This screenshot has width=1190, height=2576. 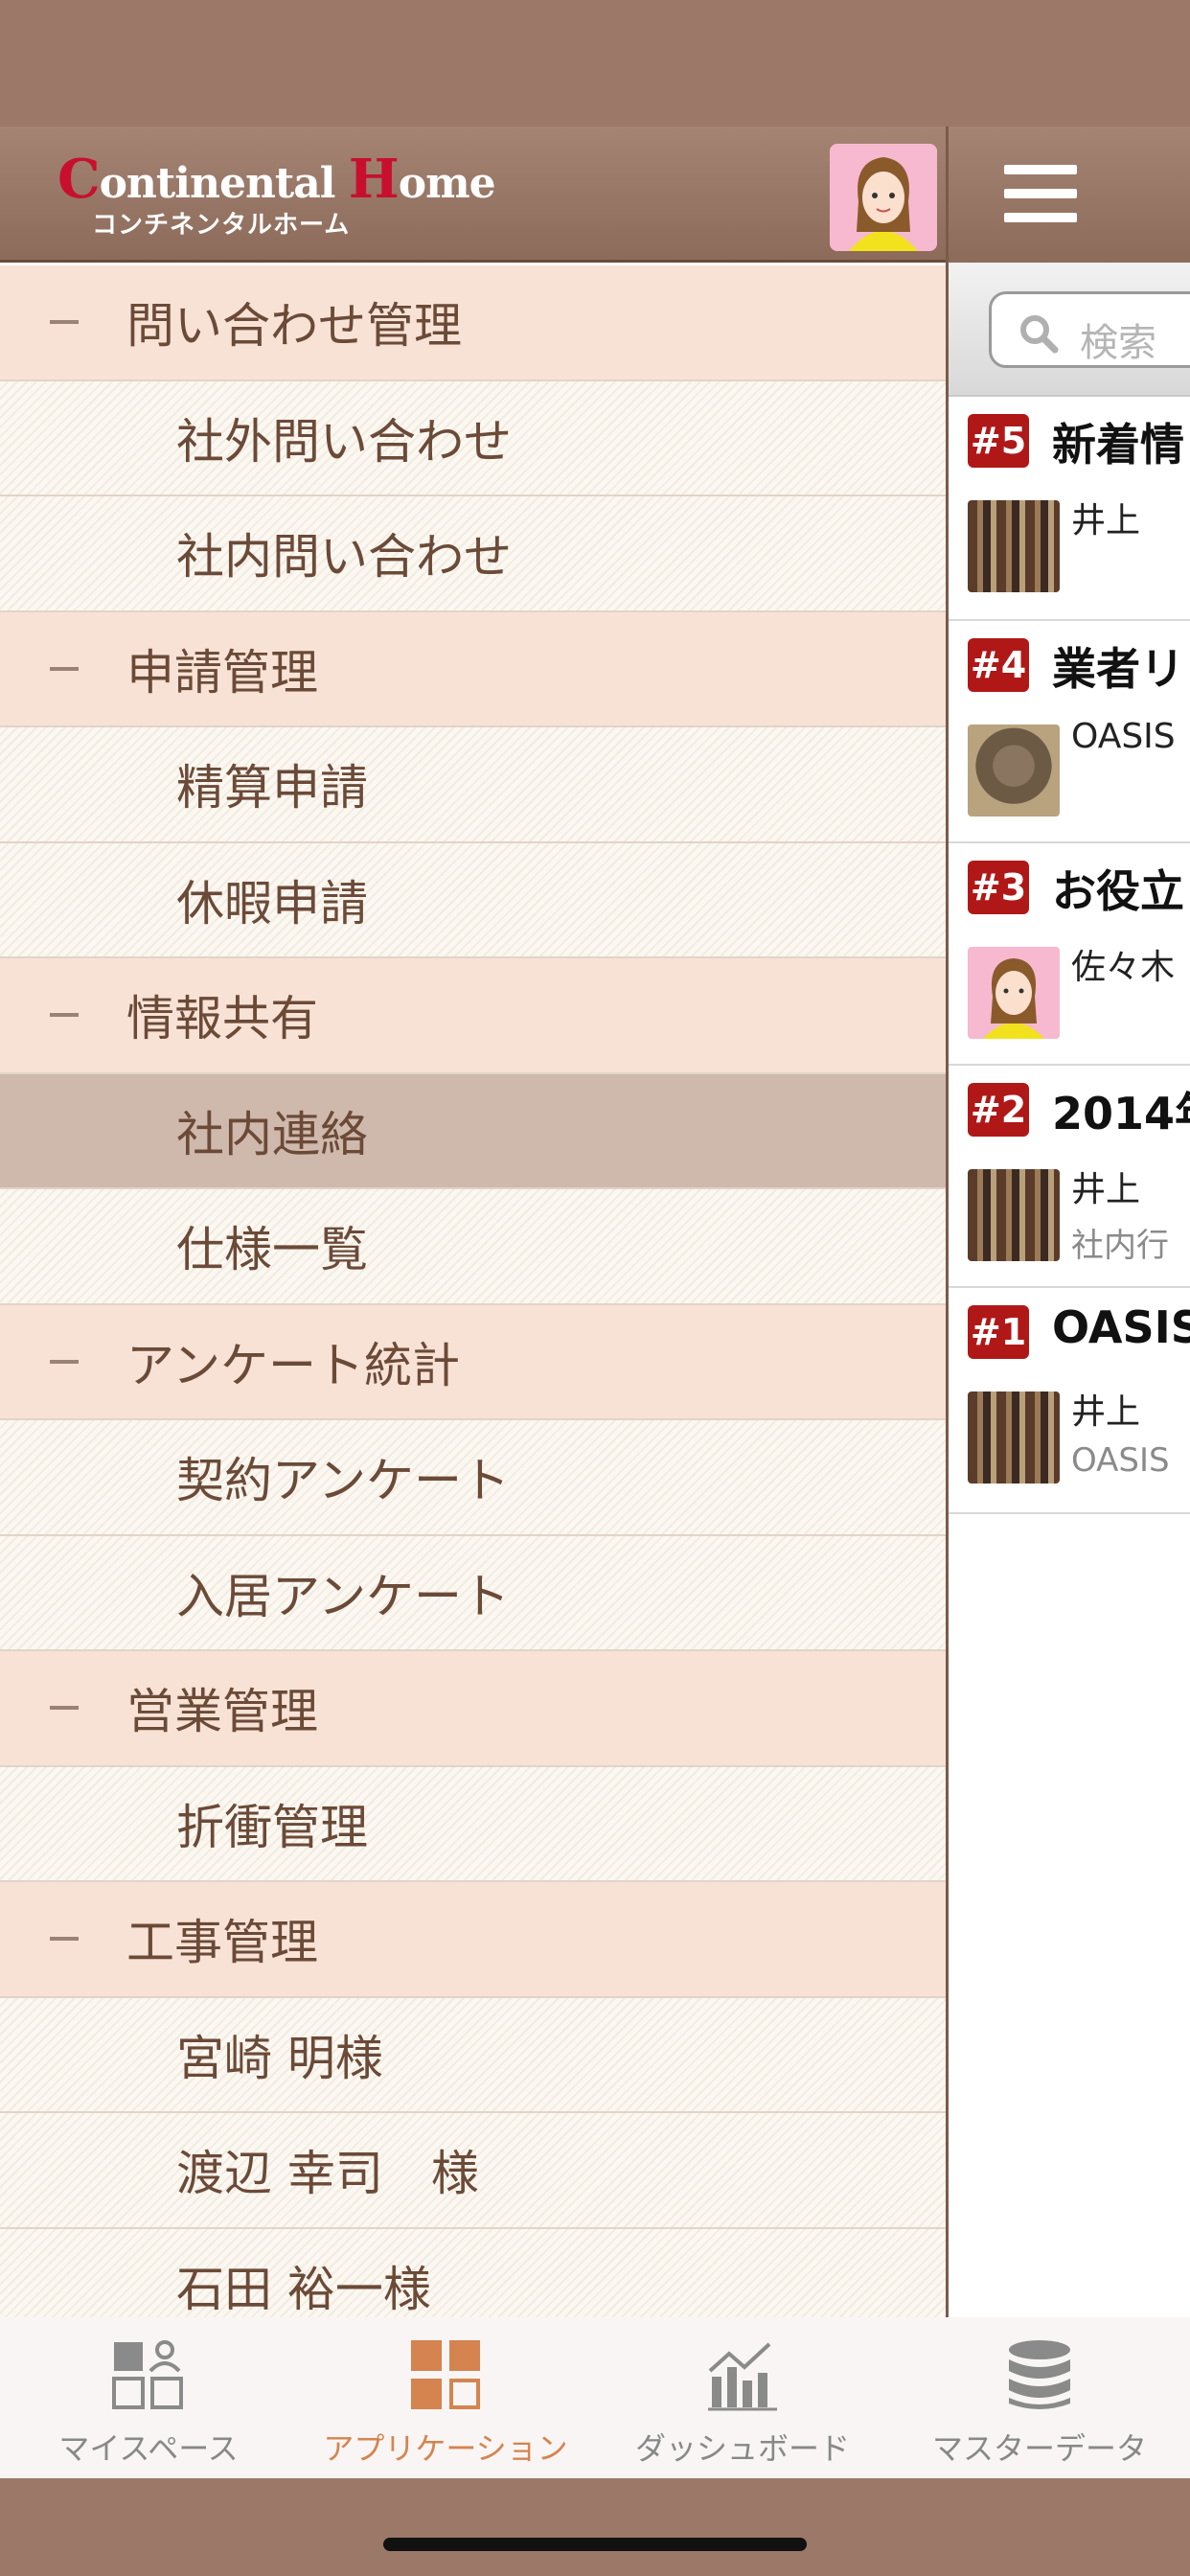 What do you see at coordinates (473, 2272) in the screenshot?
I see `menu-item: 石田 裕一様` at bounding box center [473, 2272].